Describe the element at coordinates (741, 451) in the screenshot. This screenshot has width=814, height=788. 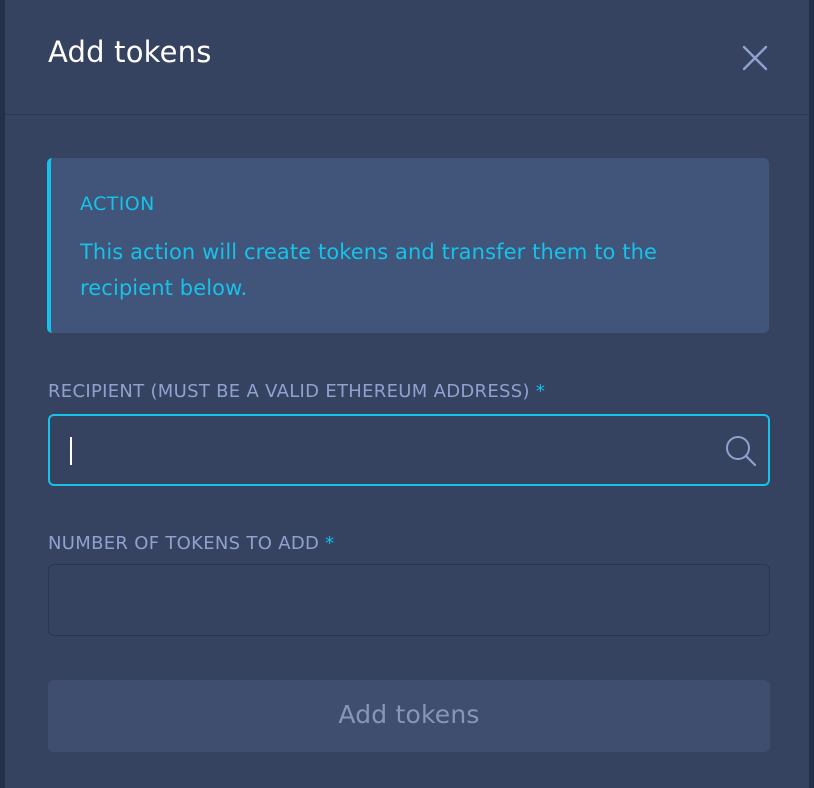
I see `search-icon` at that location.